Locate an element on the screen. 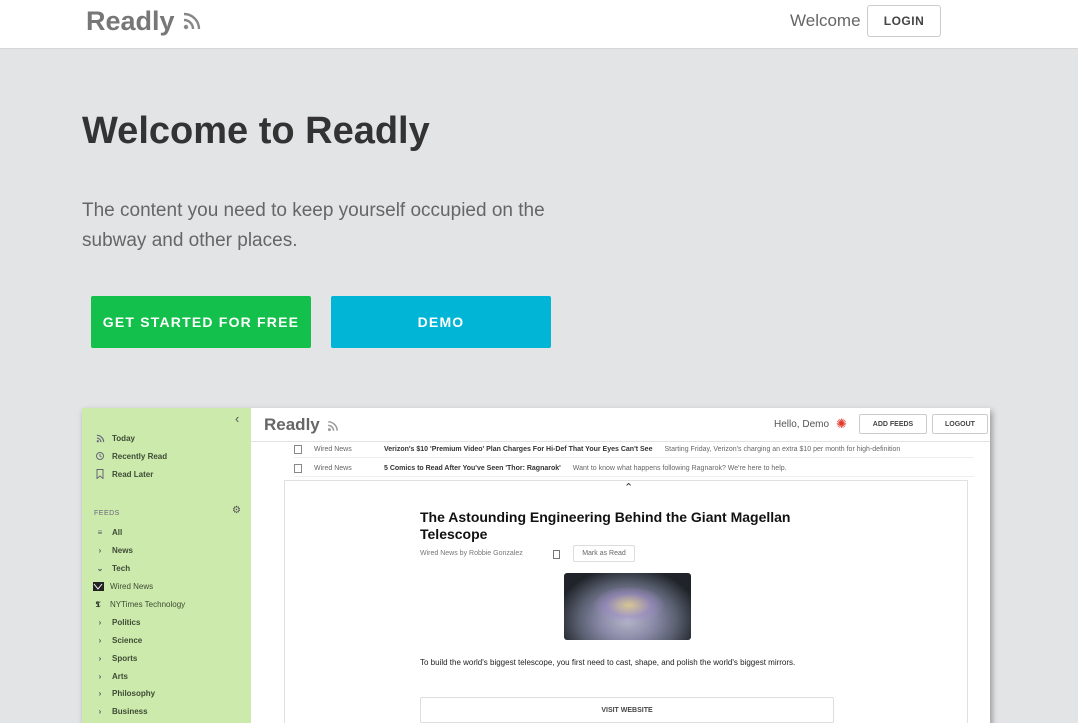  history-icon is located at coordinates (100, 456).